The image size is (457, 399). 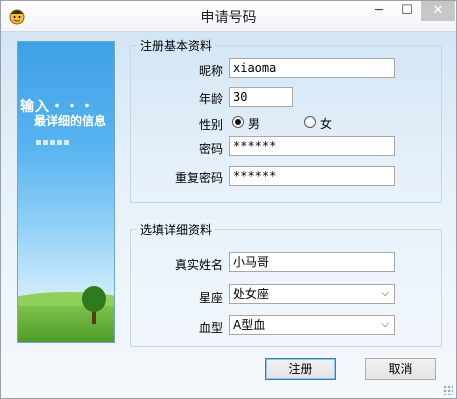 I want to click on gender-label: 性别, so click(x=210, y=125).